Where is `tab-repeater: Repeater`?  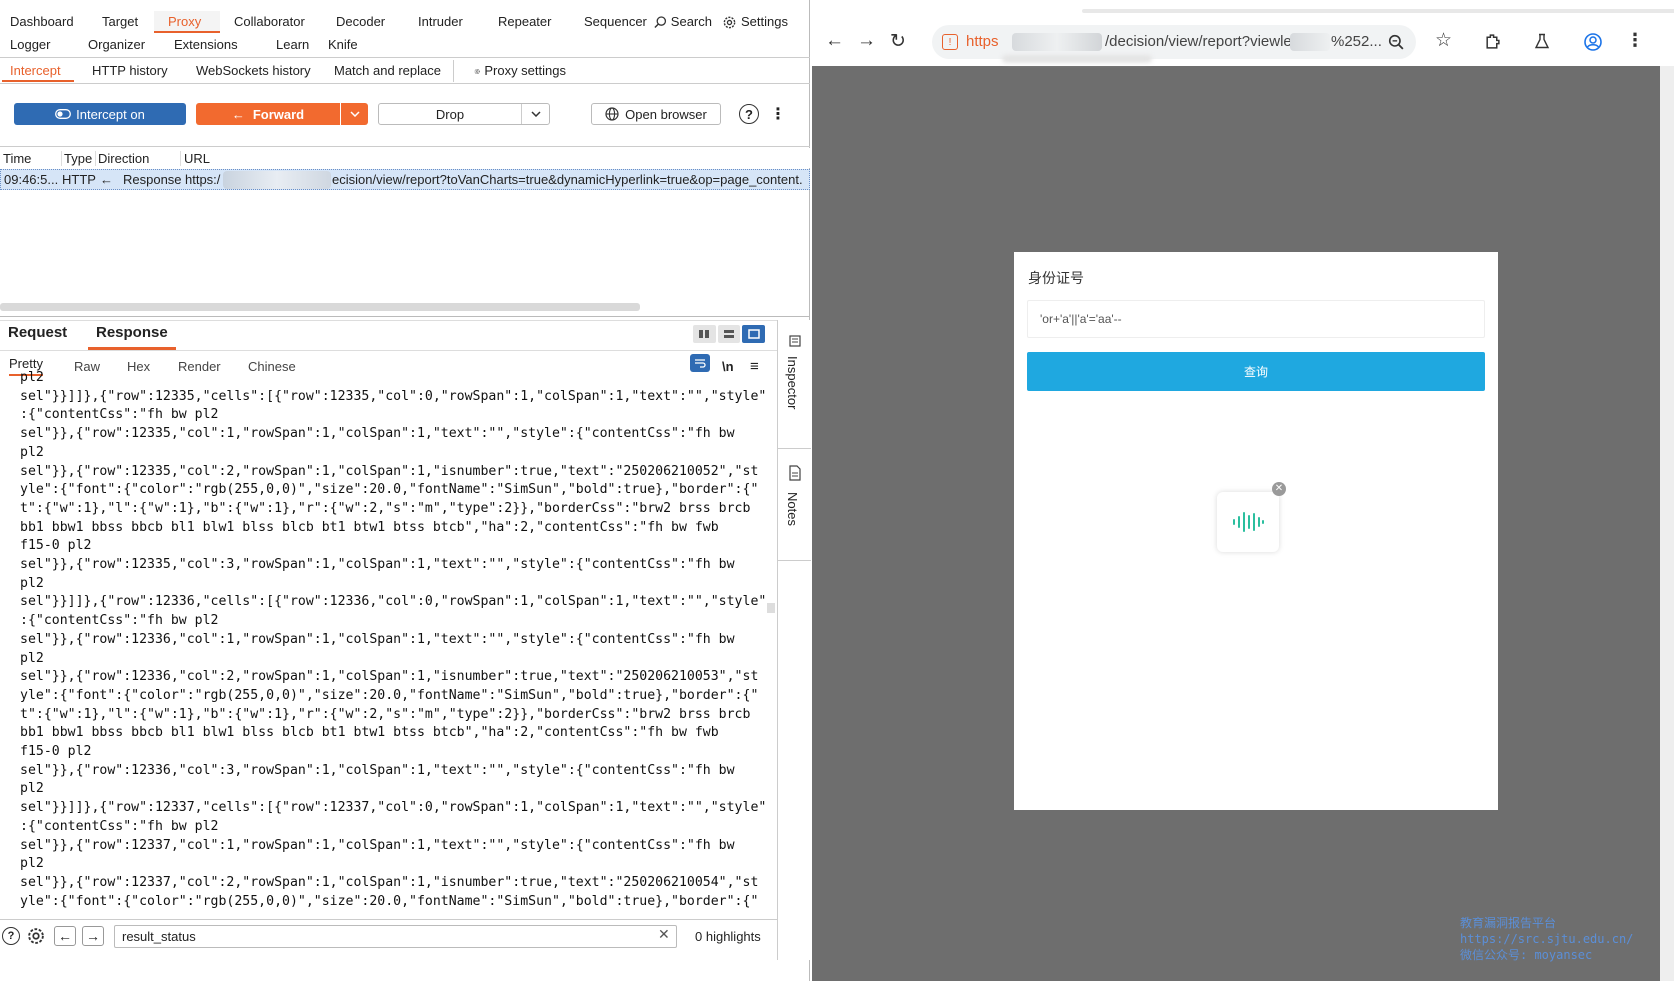
tab-repeater: Repeater is located at coordinates (519, 22).